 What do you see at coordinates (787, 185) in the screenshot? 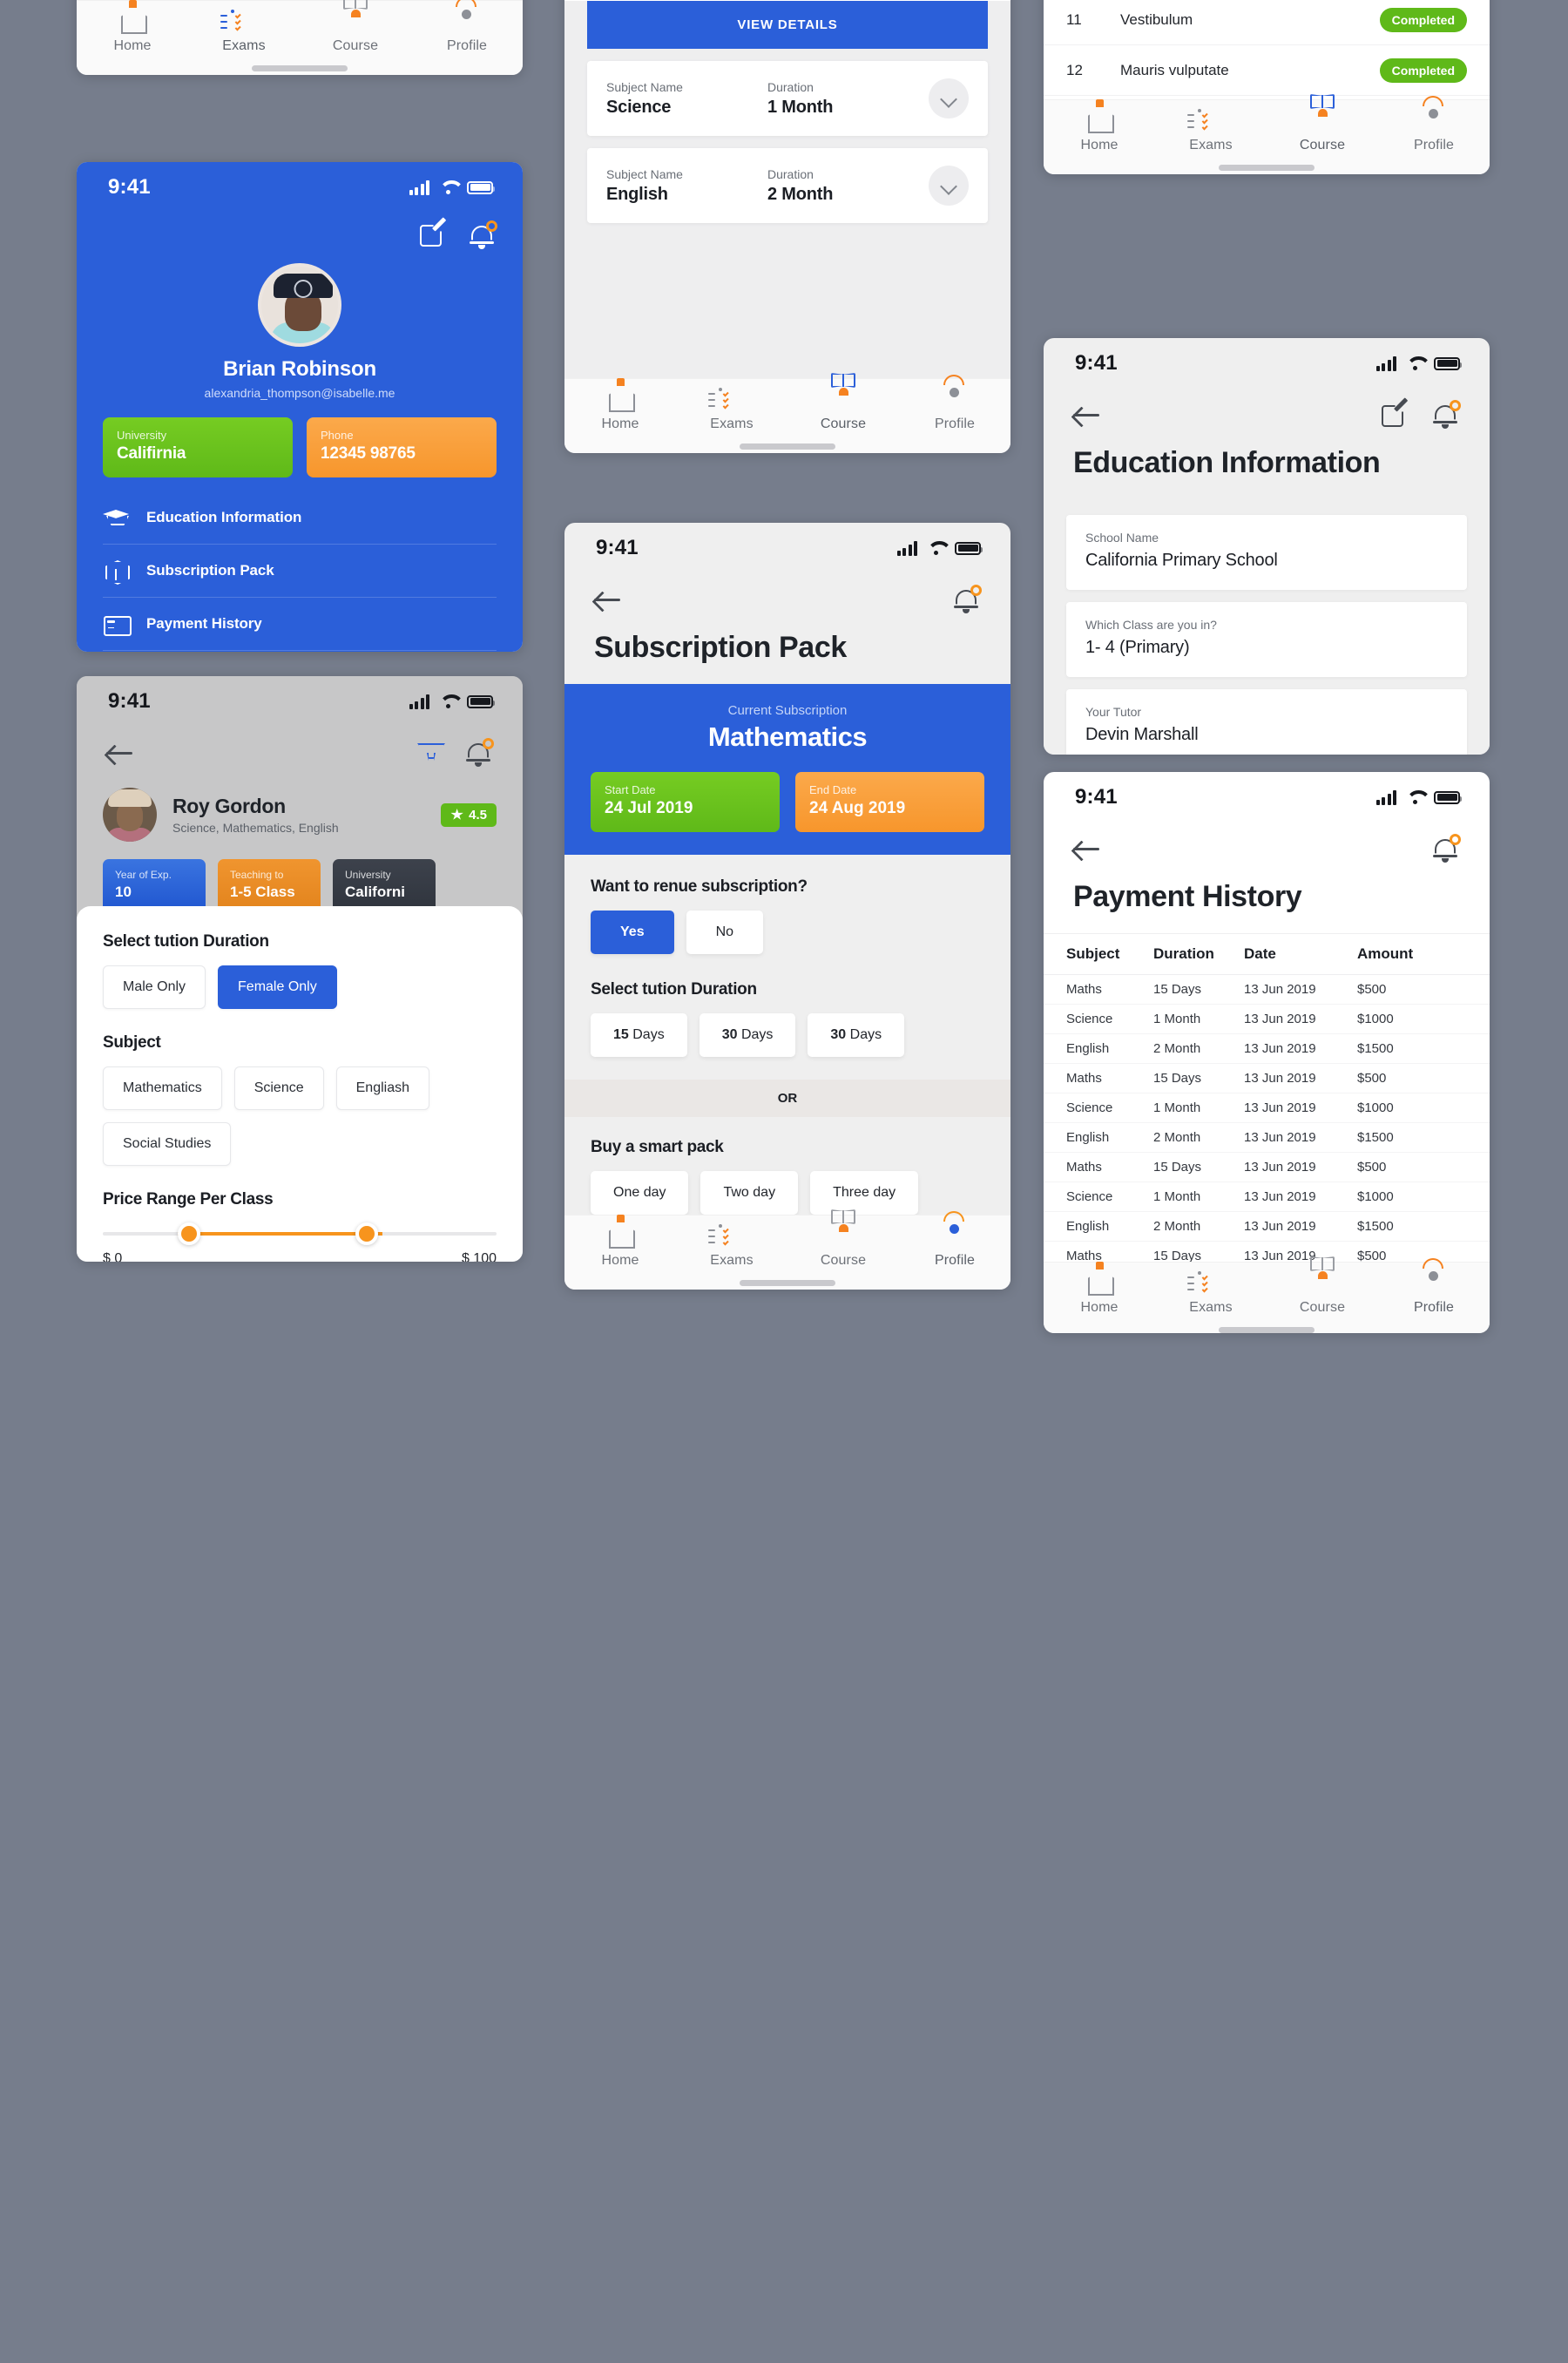
I see `subject-card: Subject Name English Duration 2 Month` at bounding box center [787, 185].